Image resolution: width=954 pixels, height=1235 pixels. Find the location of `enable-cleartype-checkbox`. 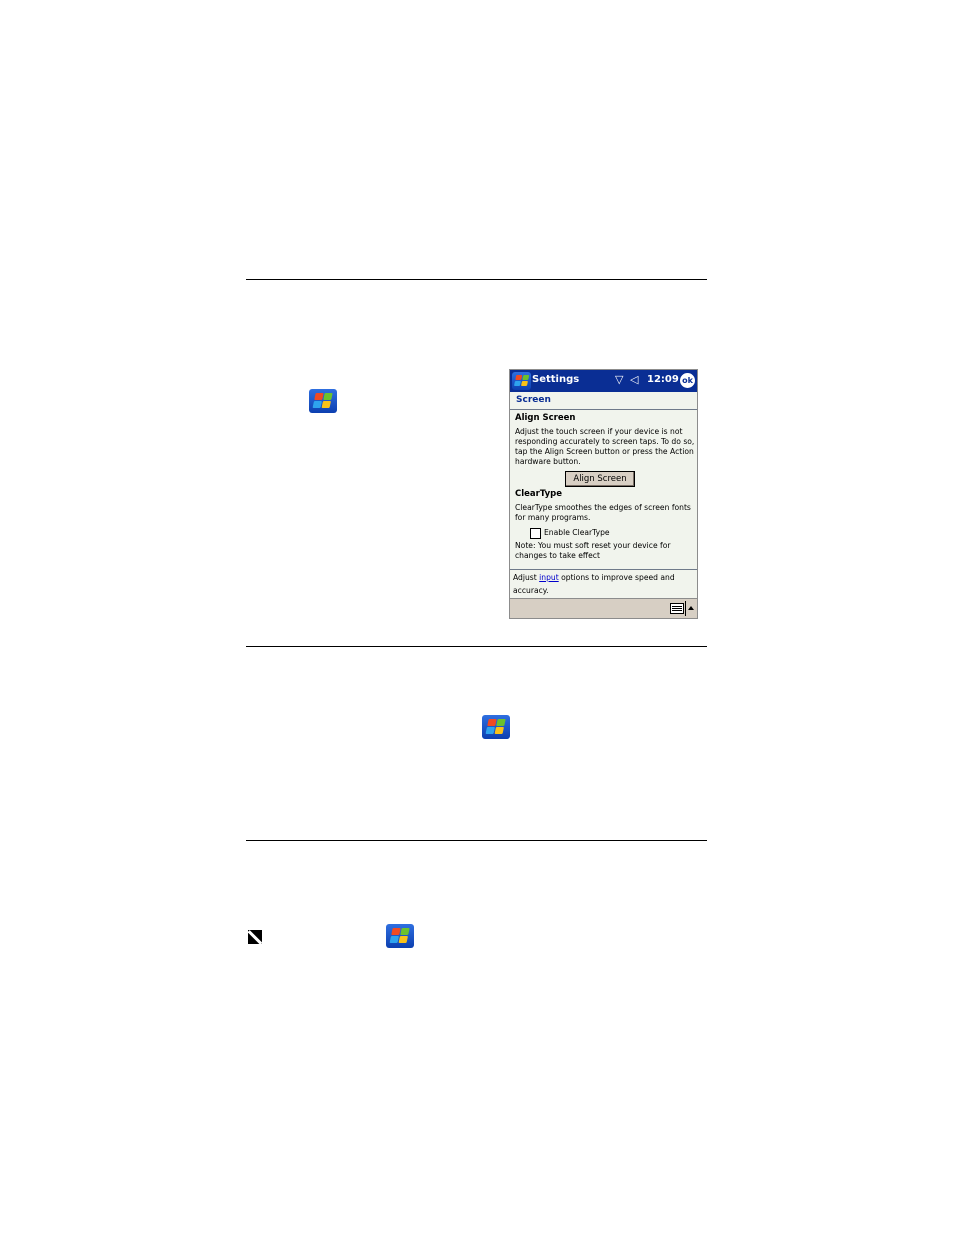

enable-cleartype-checkbox is located at coordinates (535, 533).